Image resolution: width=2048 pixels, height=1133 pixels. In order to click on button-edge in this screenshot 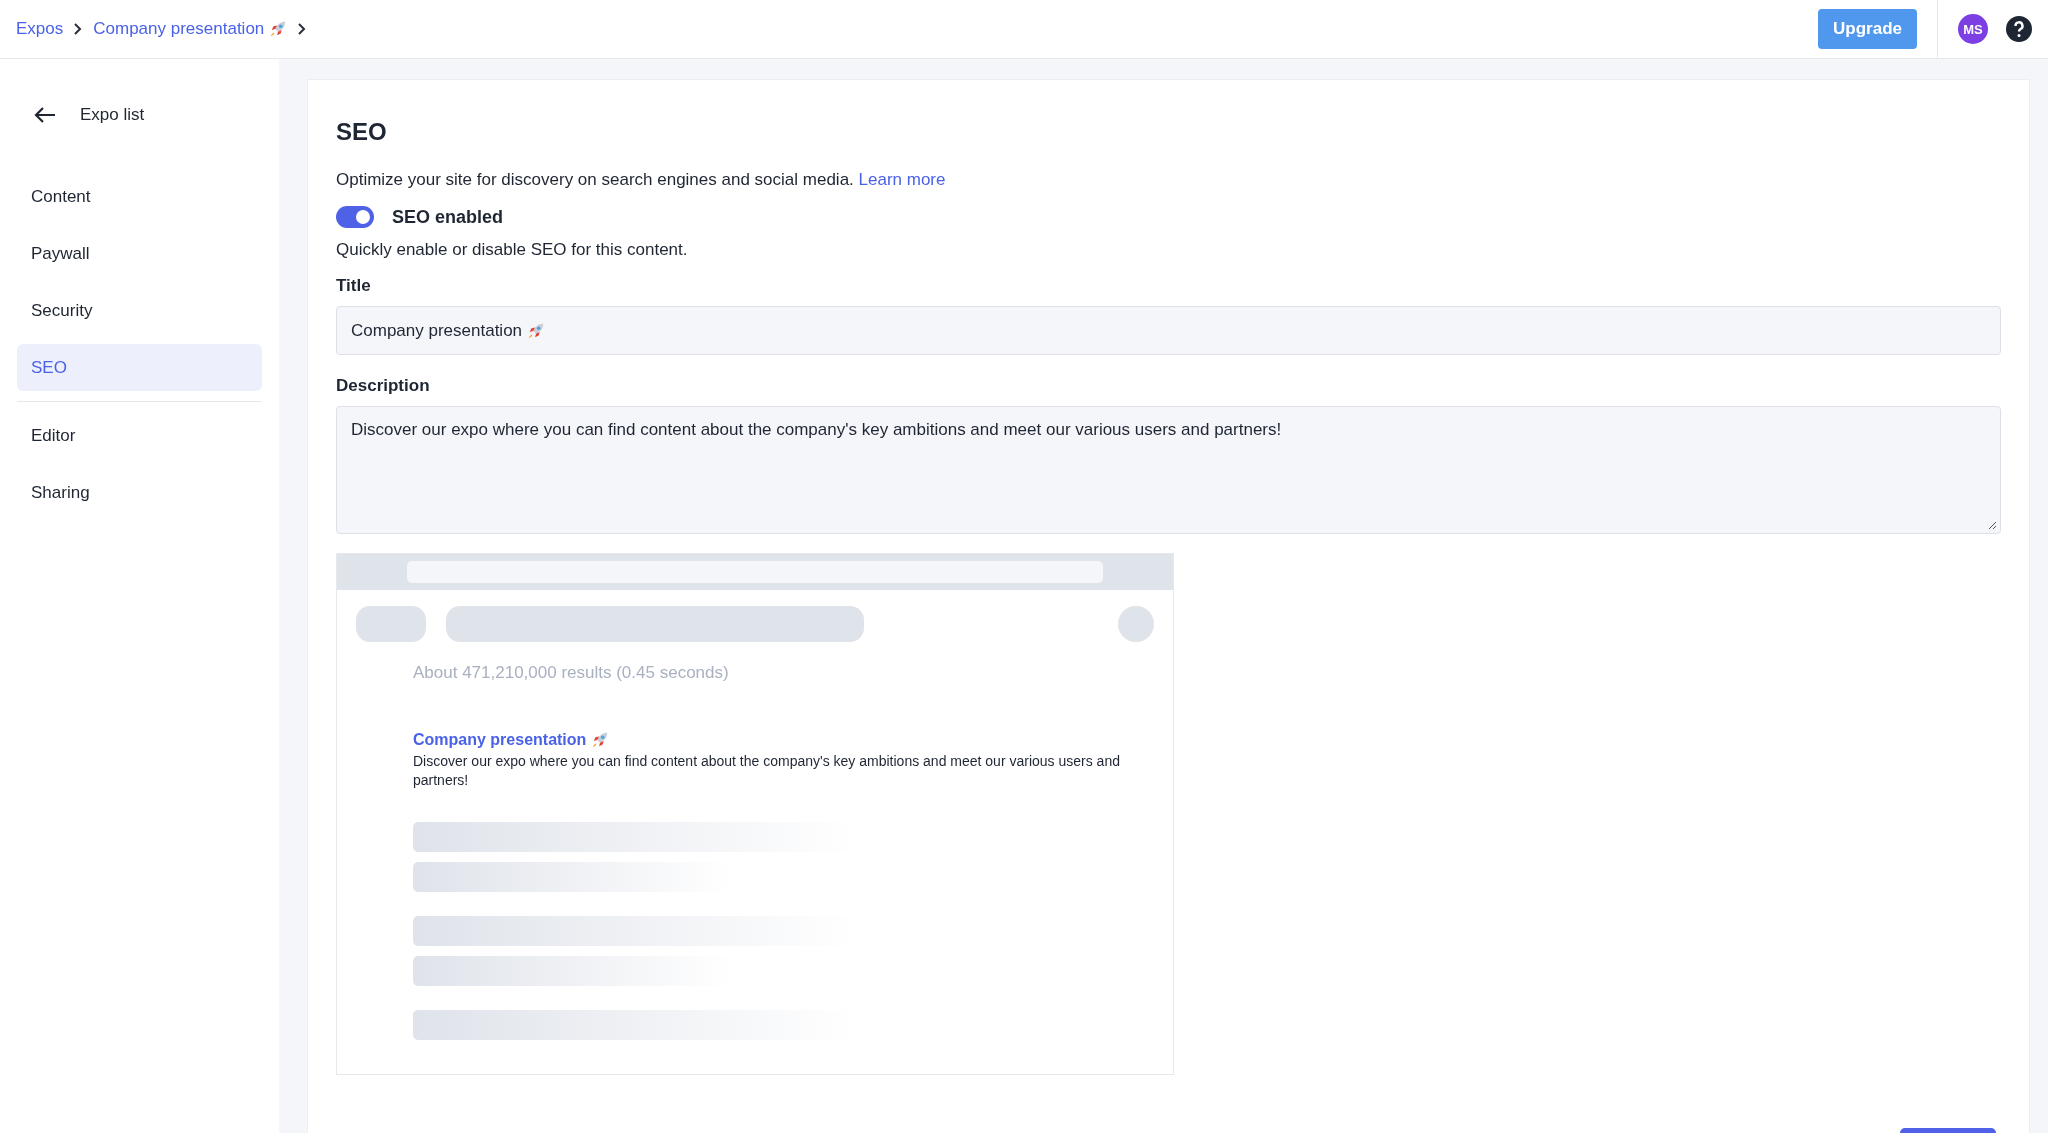, I will do `click(1948, 1130)`.